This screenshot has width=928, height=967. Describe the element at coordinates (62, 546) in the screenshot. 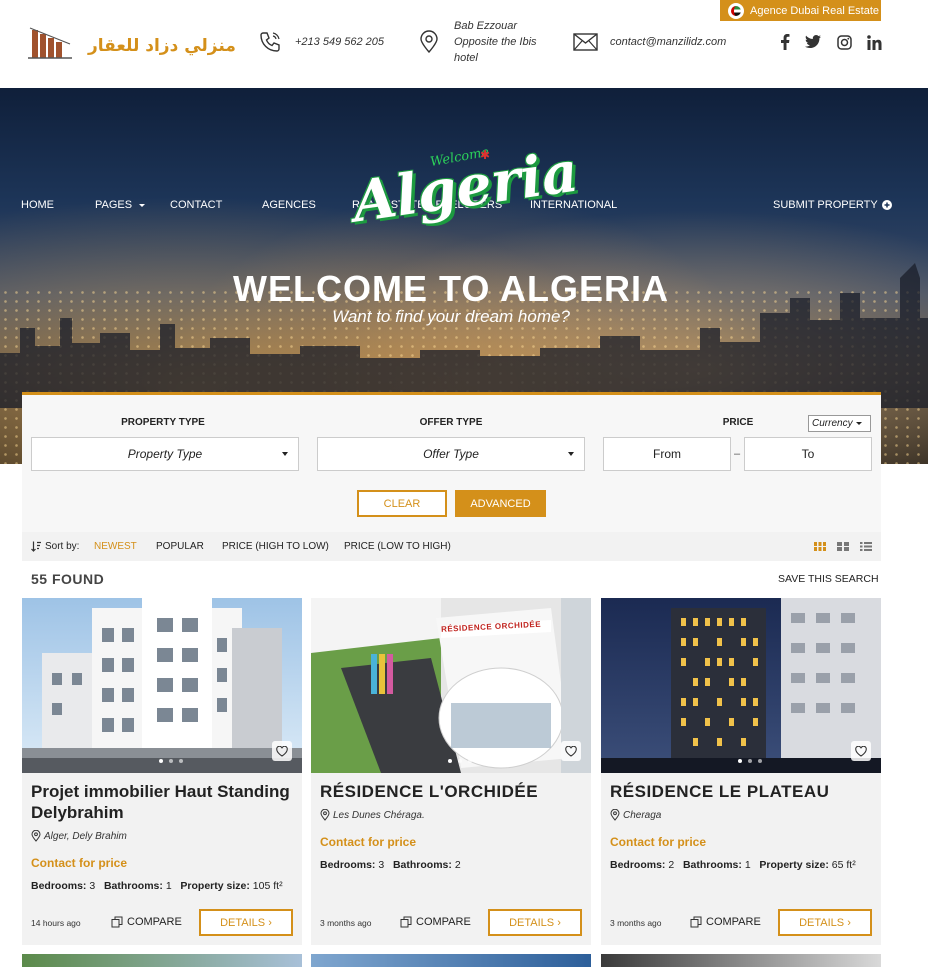

I see `sort-label: Sort by:` at that location.